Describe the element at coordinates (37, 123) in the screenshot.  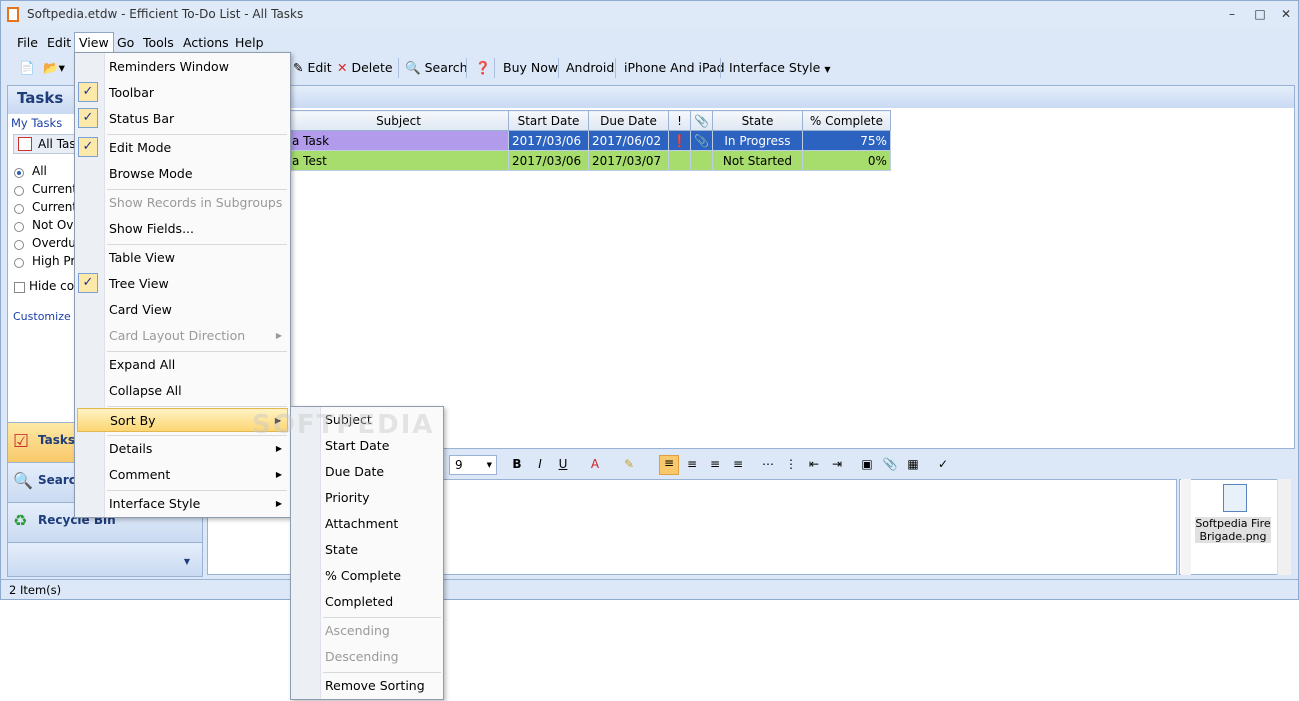
I see `my-tasks-label: My Tasks` at that location.